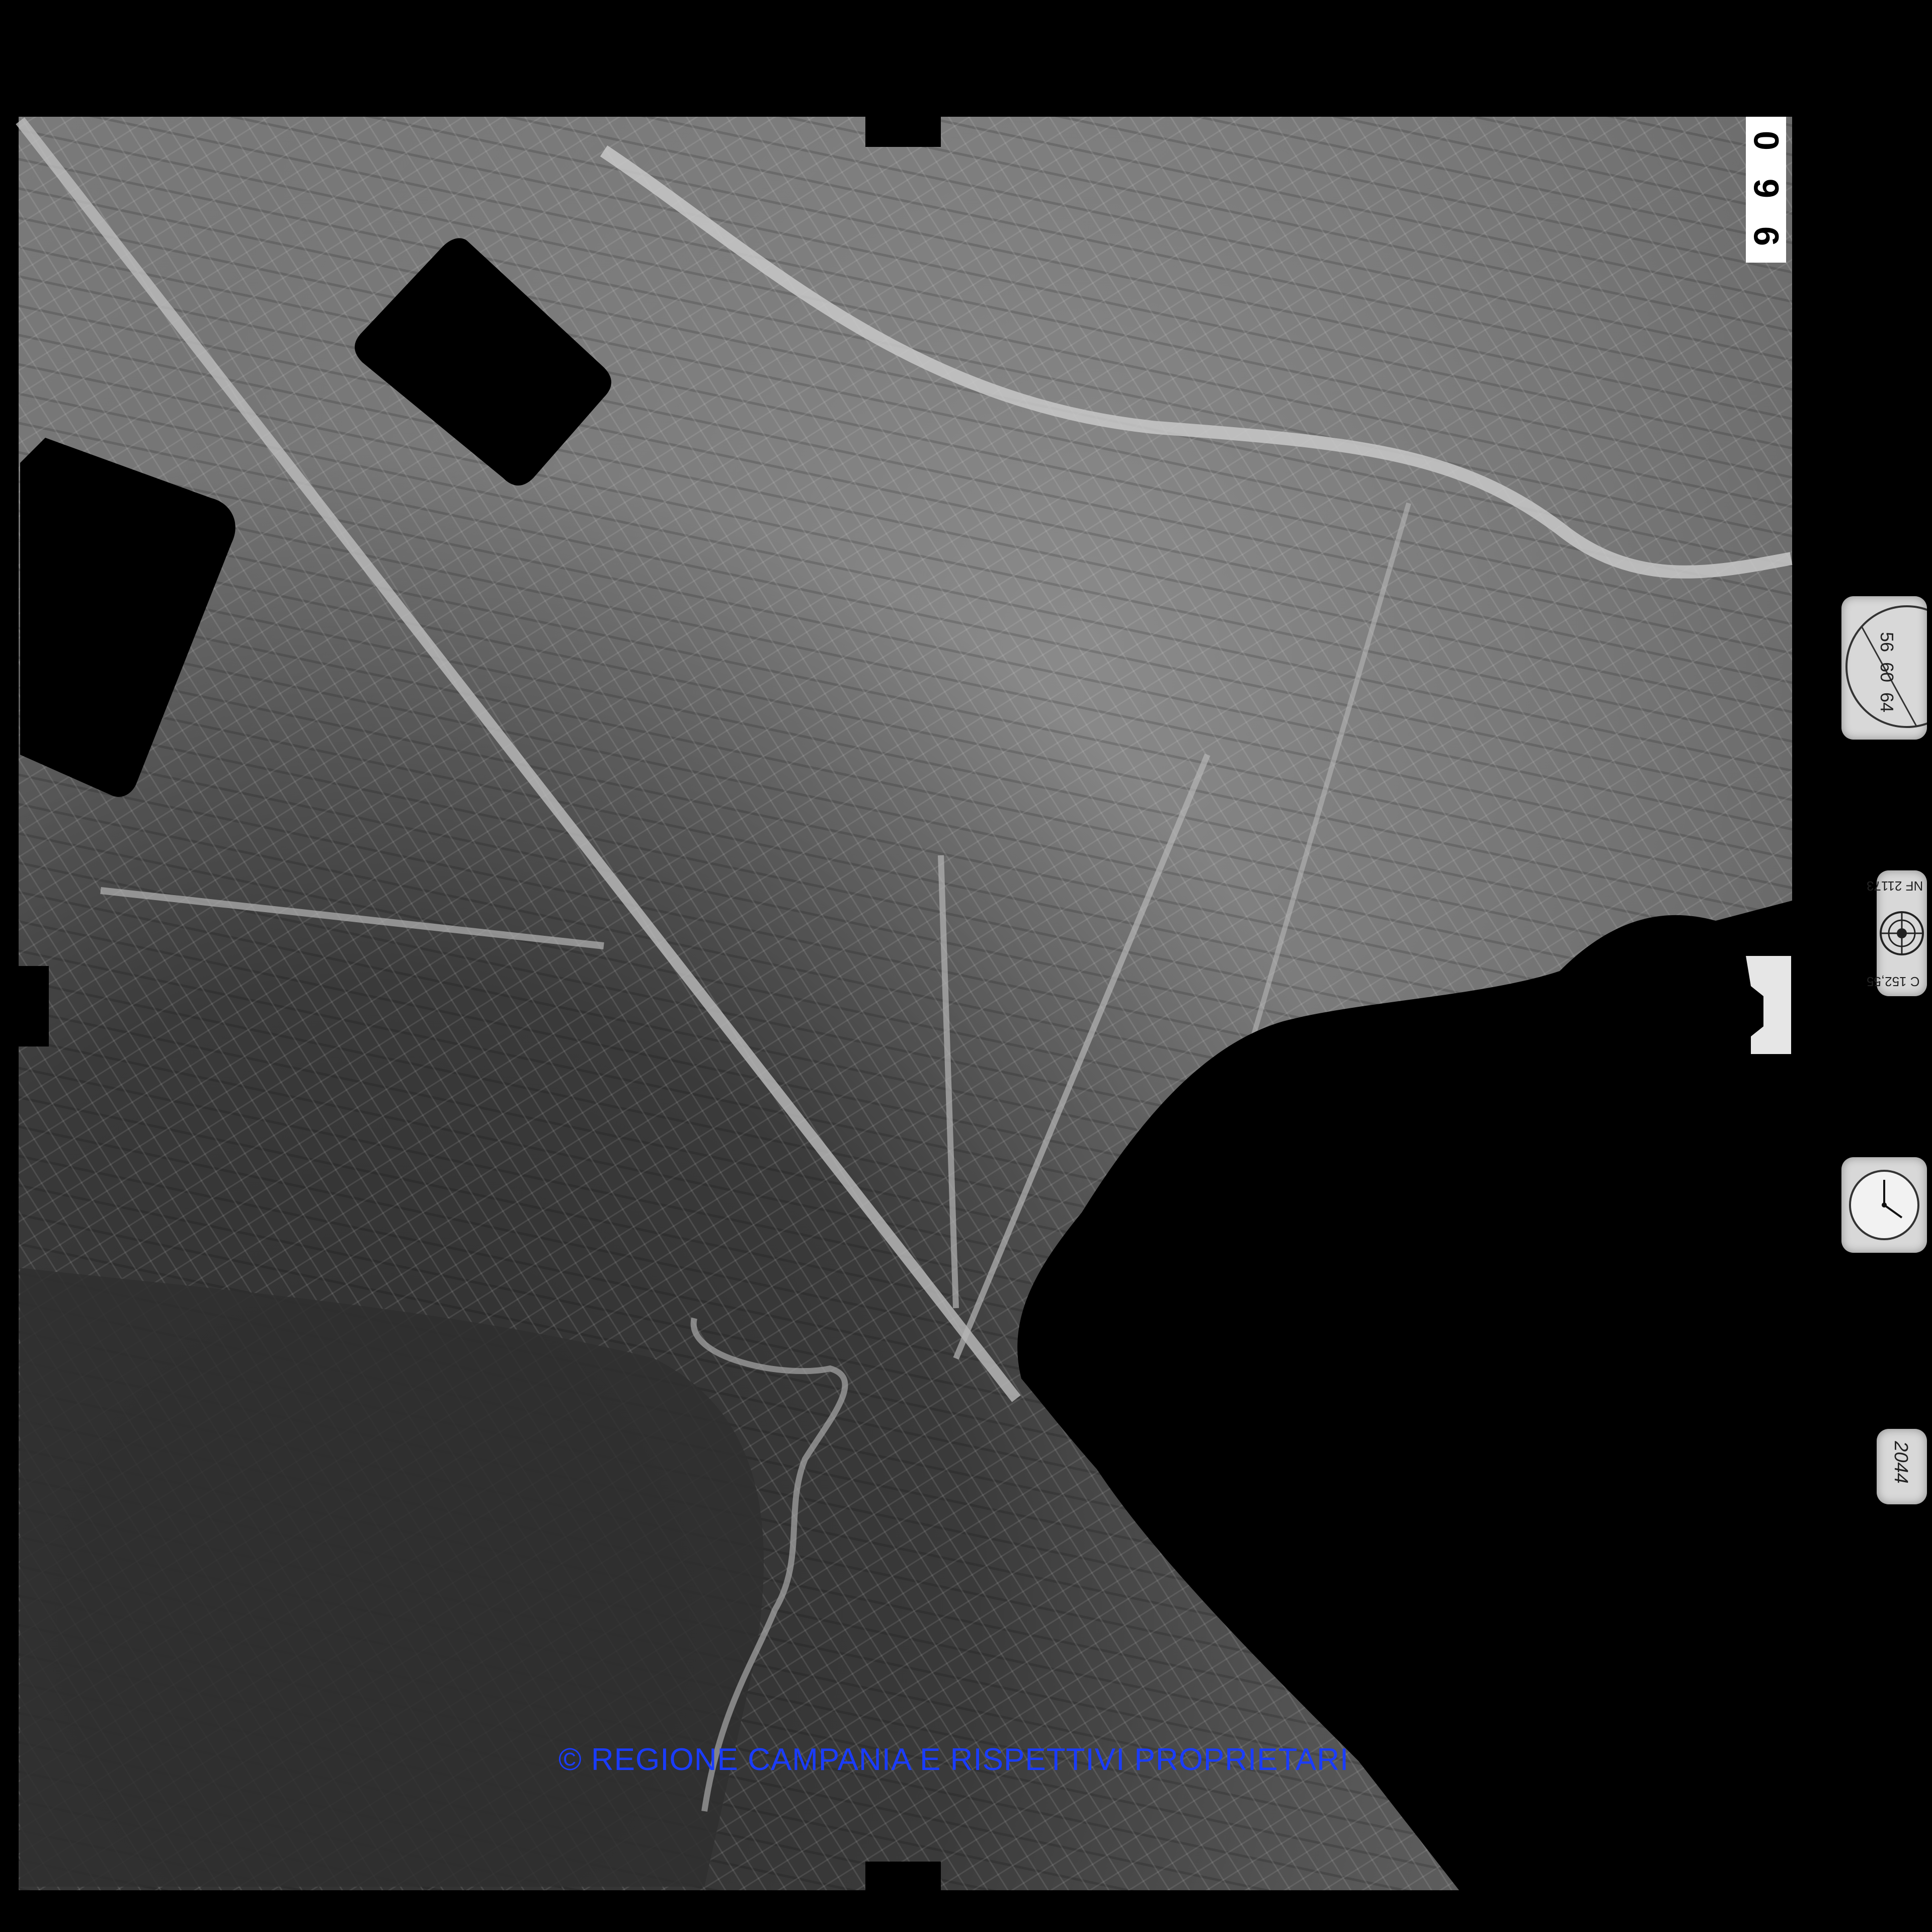 The height and width of the screenshot is (1932, 1932). I want to click on handwritten-label: 2044, so click(1902, 1466).